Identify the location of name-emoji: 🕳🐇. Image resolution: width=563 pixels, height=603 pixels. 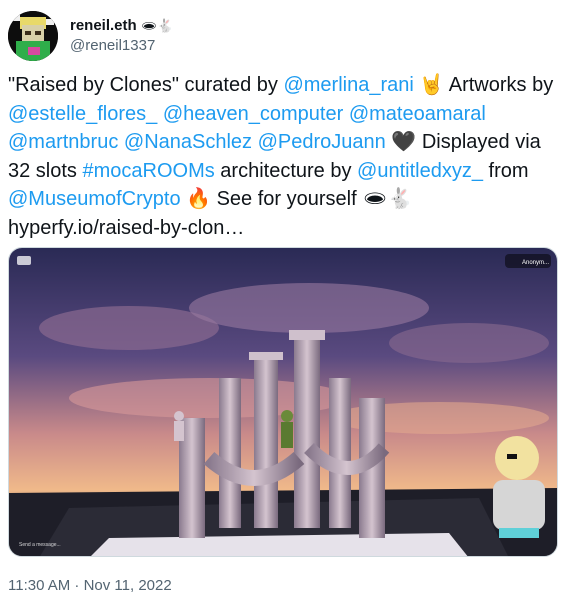
(157, 25).